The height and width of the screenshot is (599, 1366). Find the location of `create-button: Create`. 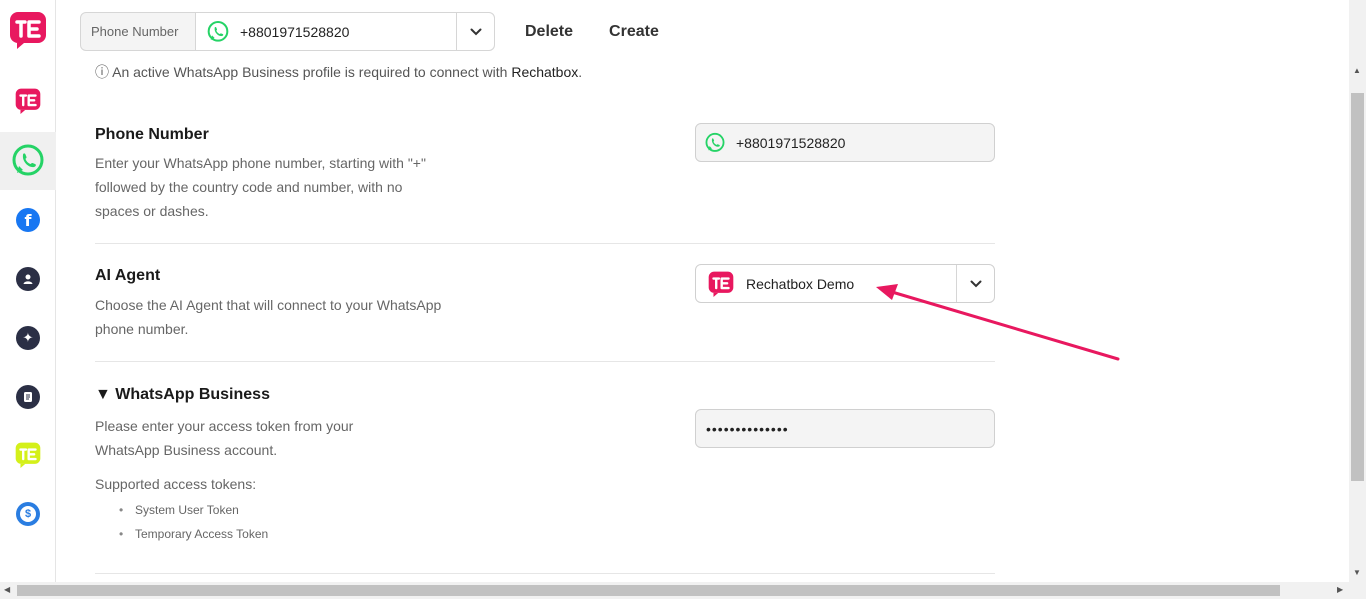

create-button: Create is located at coordinates (634, 32).